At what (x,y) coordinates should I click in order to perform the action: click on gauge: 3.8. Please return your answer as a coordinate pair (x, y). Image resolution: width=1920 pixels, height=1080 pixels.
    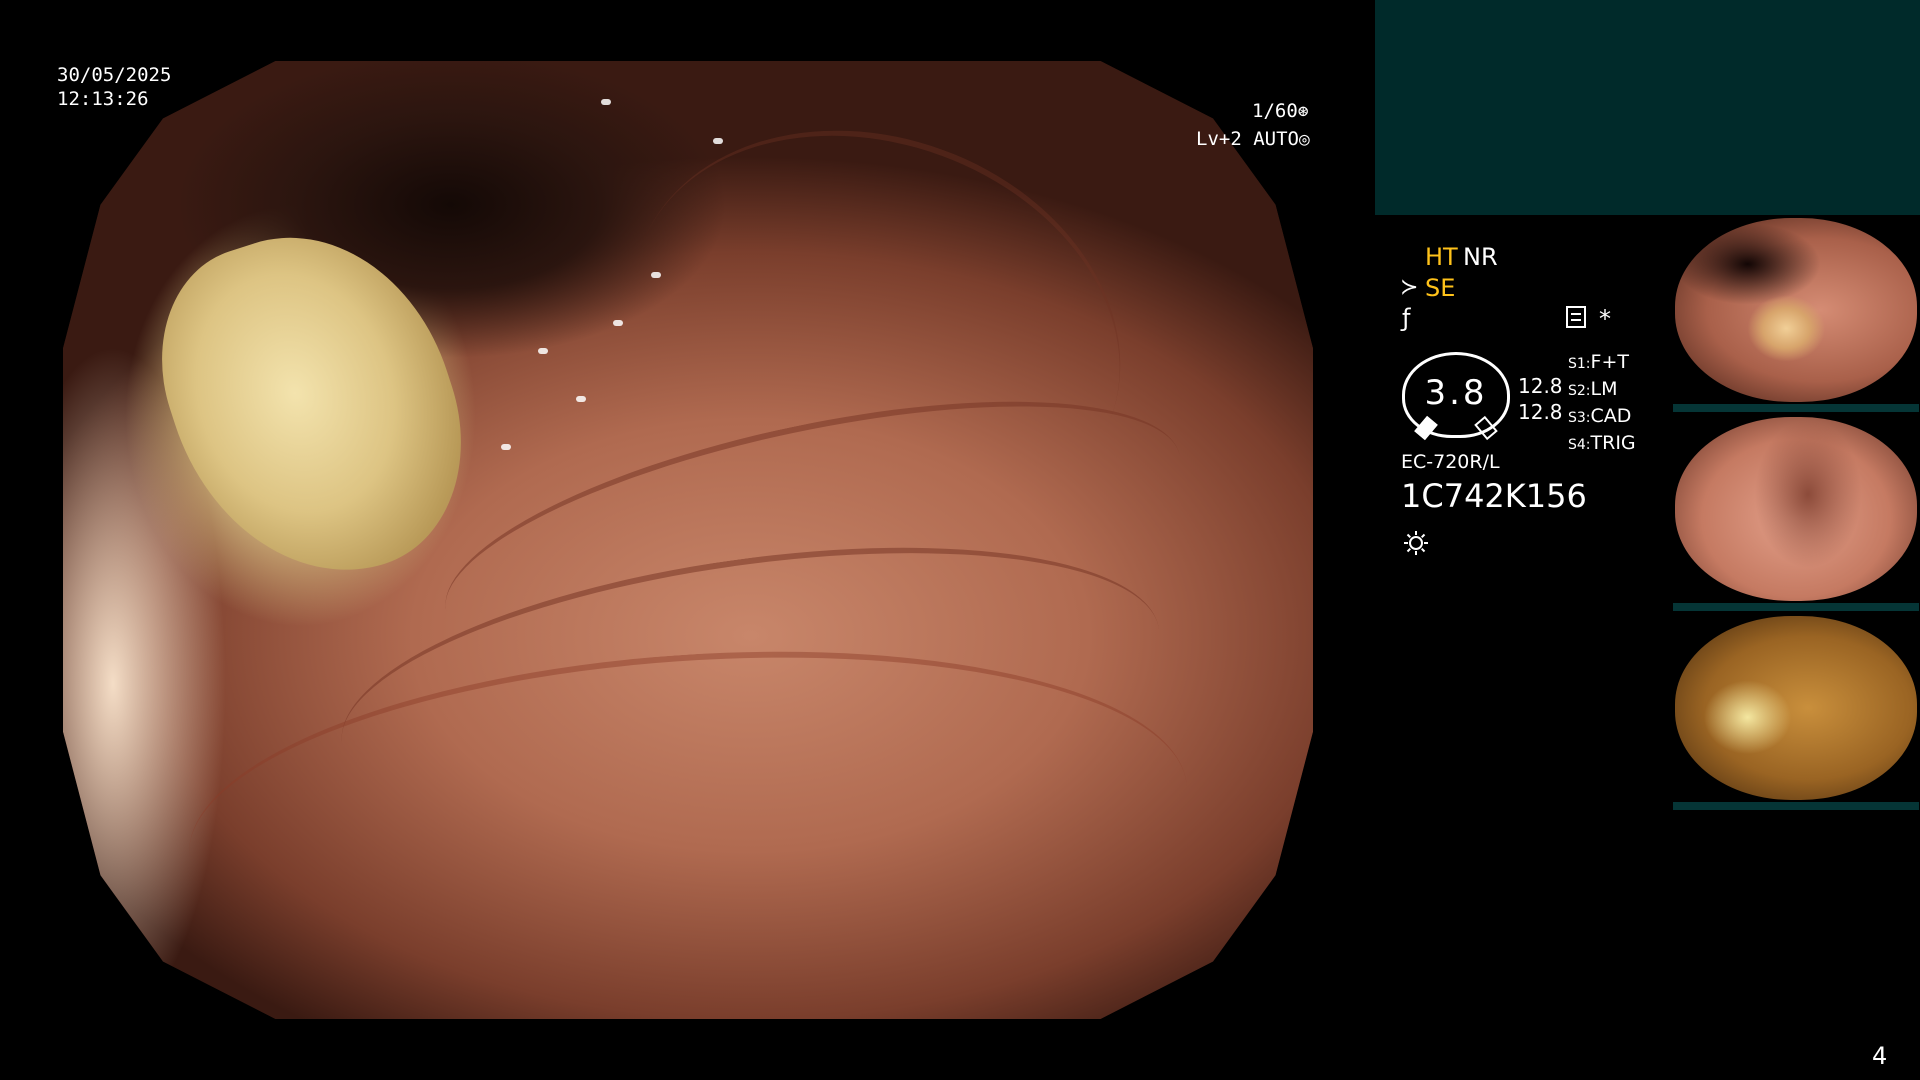
    Looking at the image, I should click on (1456, 396).